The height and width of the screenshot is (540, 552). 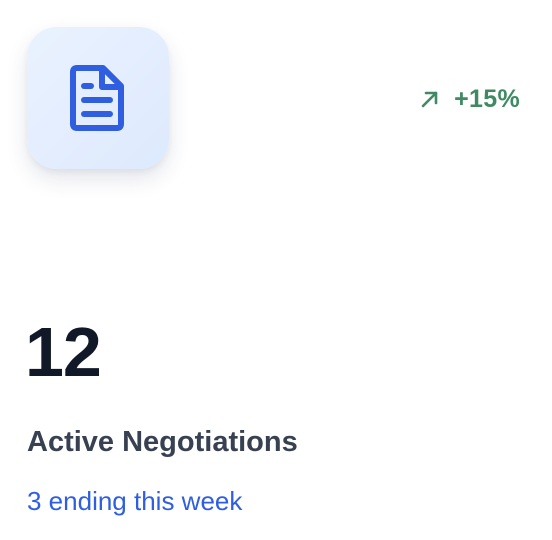 I want to click on metric-subtext: 3 ending this week, so click(x=135, y=501).